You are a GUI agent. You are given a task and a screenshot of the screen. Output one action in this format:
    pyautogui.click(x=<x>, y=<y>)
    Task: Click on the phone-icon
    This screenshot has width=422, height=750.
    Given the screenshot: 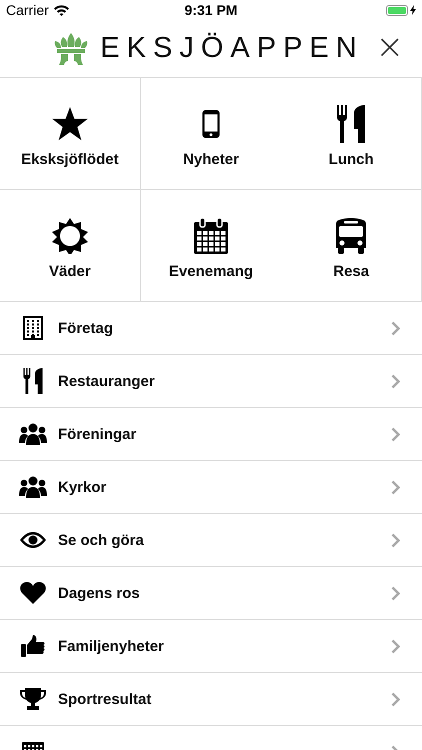 What is the action you would take?
    pyautogui.click(x=211, y=124)
    